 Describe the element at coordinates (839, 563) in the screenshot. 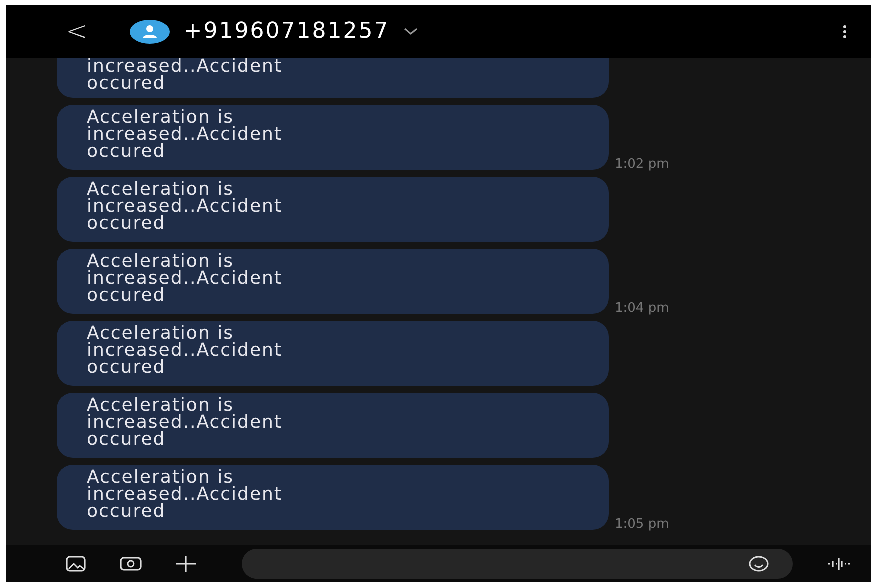

I see `voice-icon` at that location.